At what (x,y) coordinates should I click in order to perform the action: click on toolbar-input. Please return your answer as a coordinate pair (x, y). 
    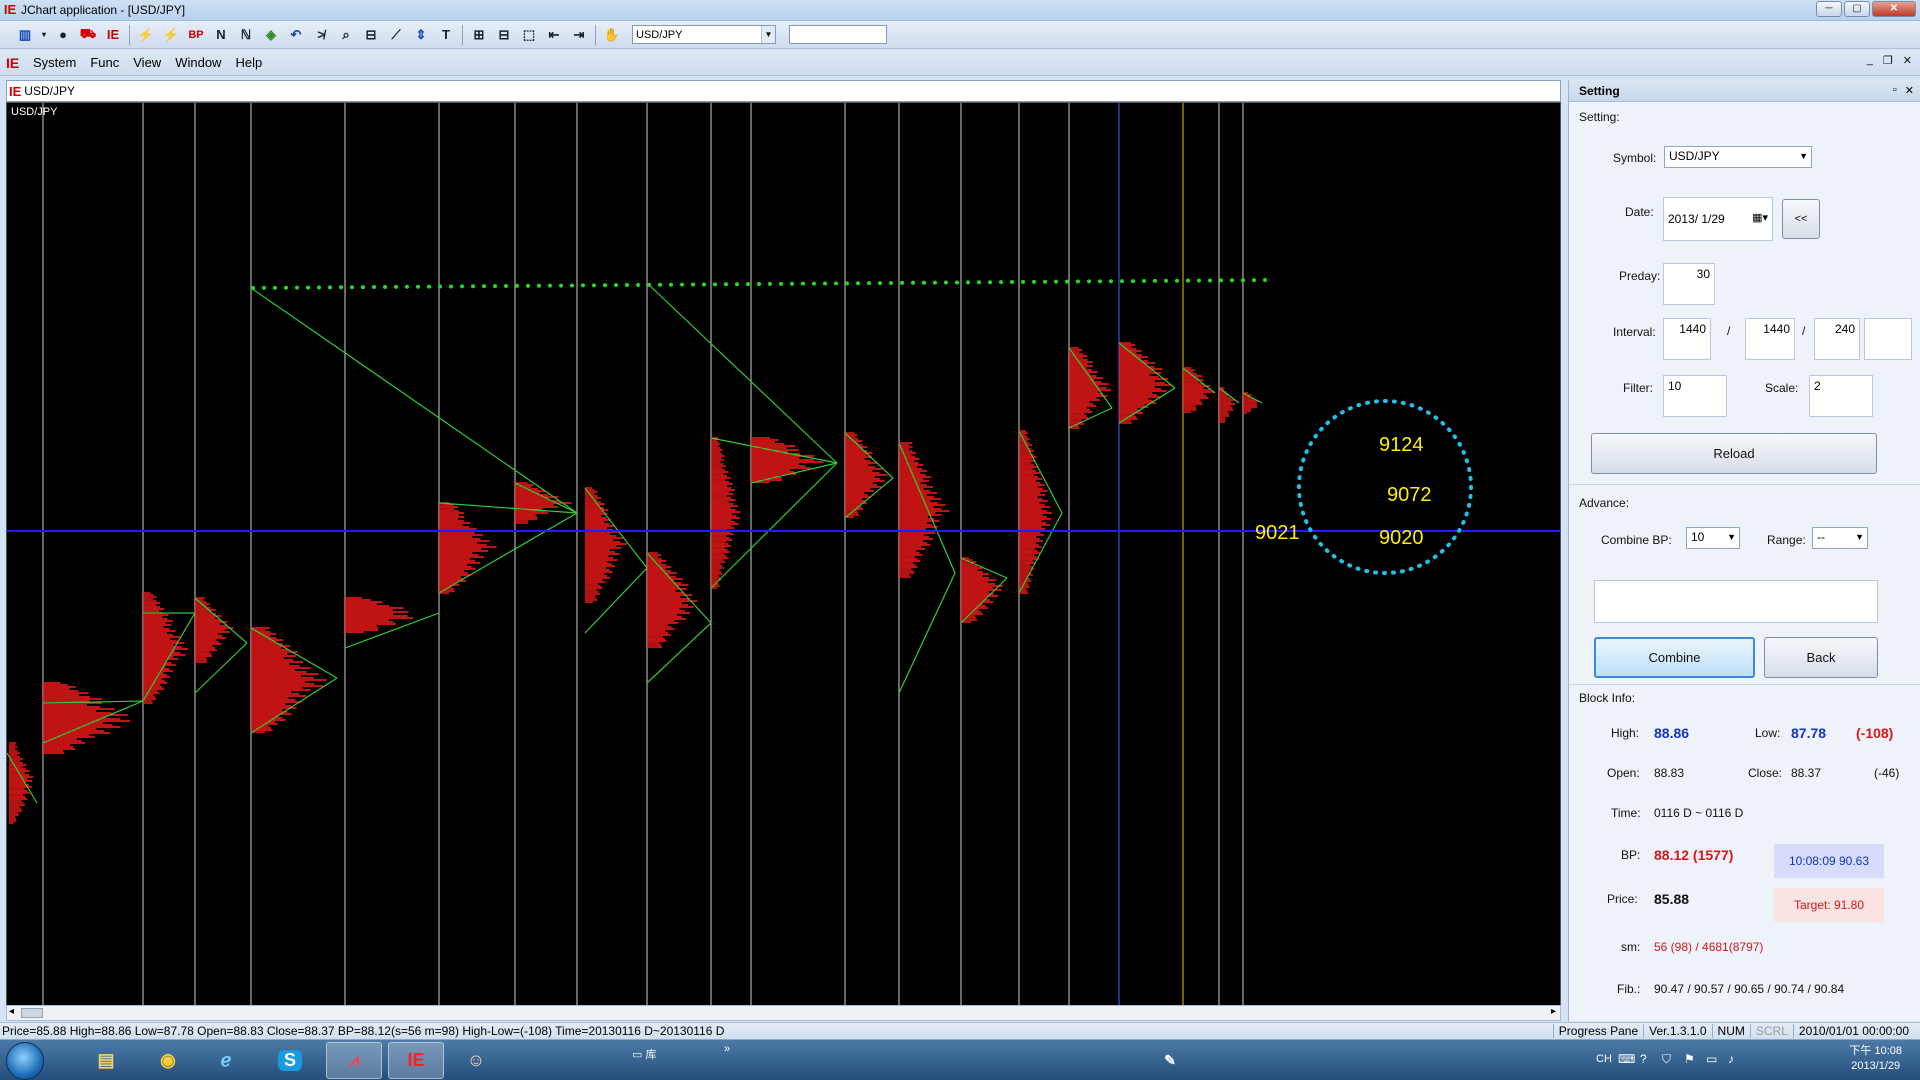
    Looking at the image, I should click on (838, 34).